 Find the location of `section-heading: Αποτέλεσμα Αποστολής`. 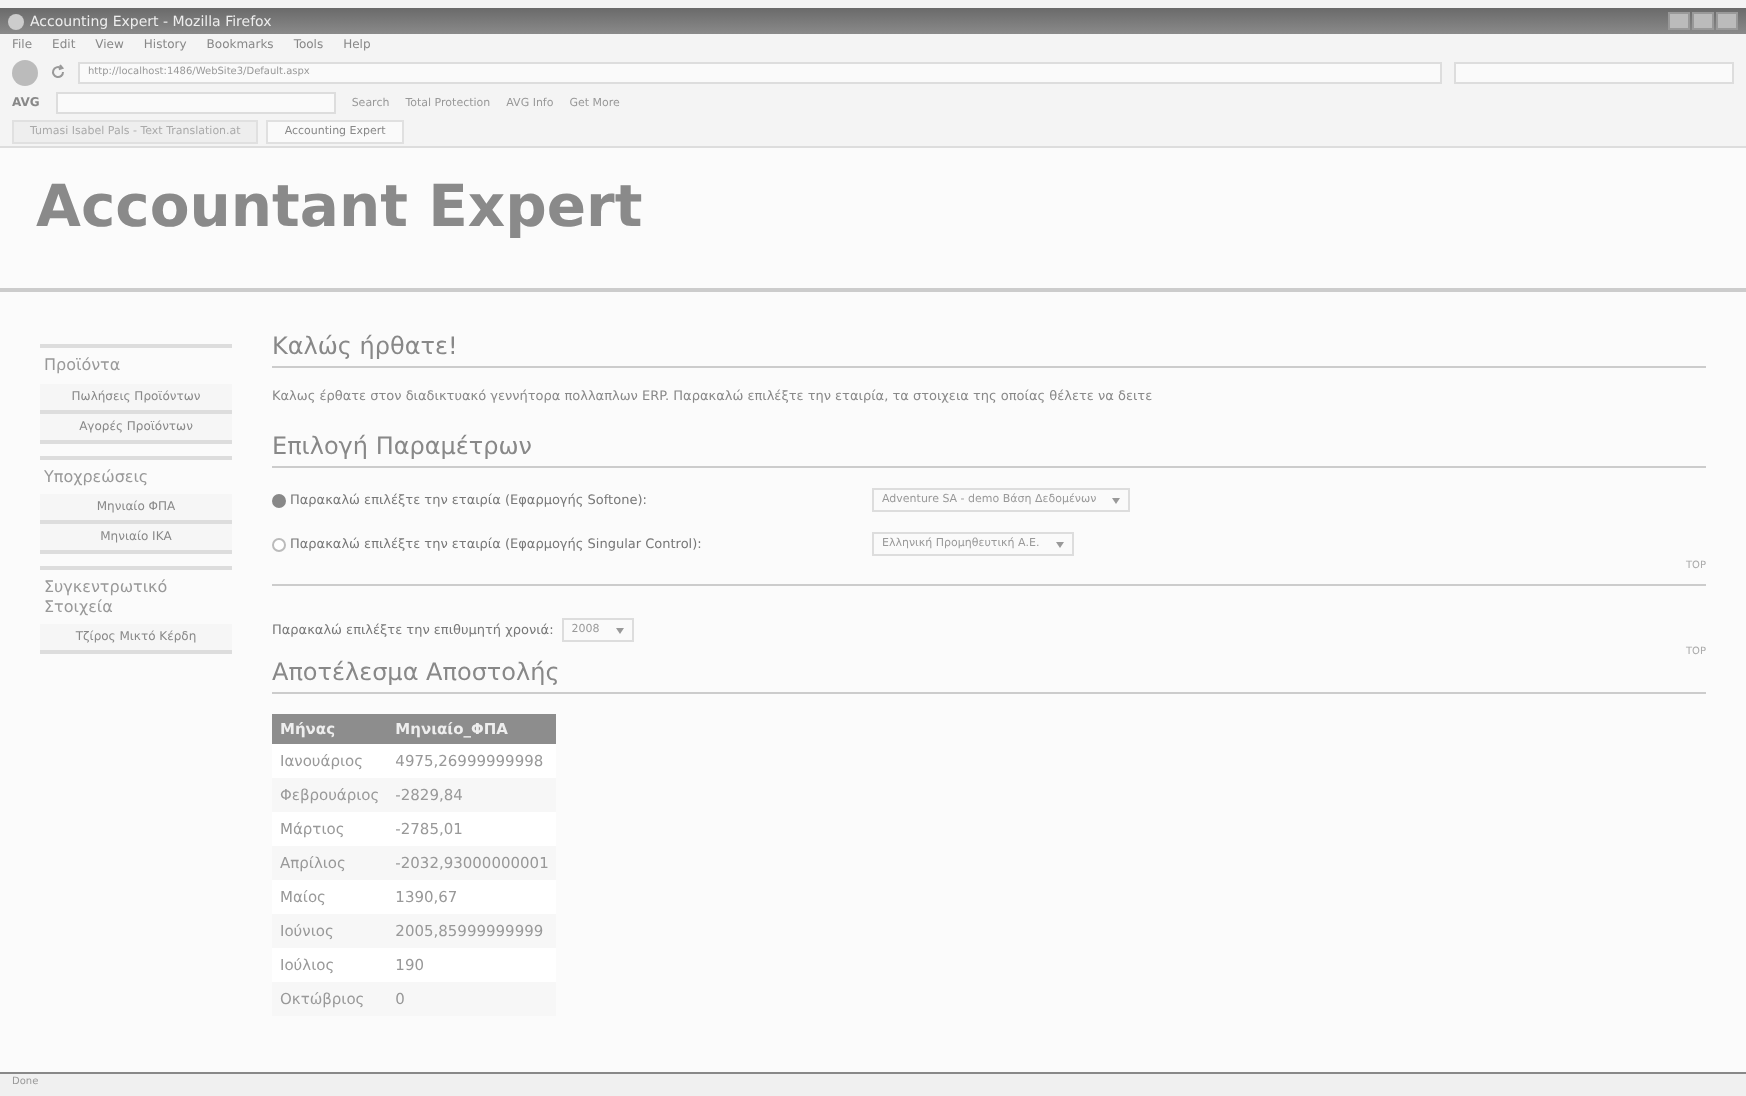

section-heading: Αποτέλεσμα Αποστολής is located at coordinates (989, 676).